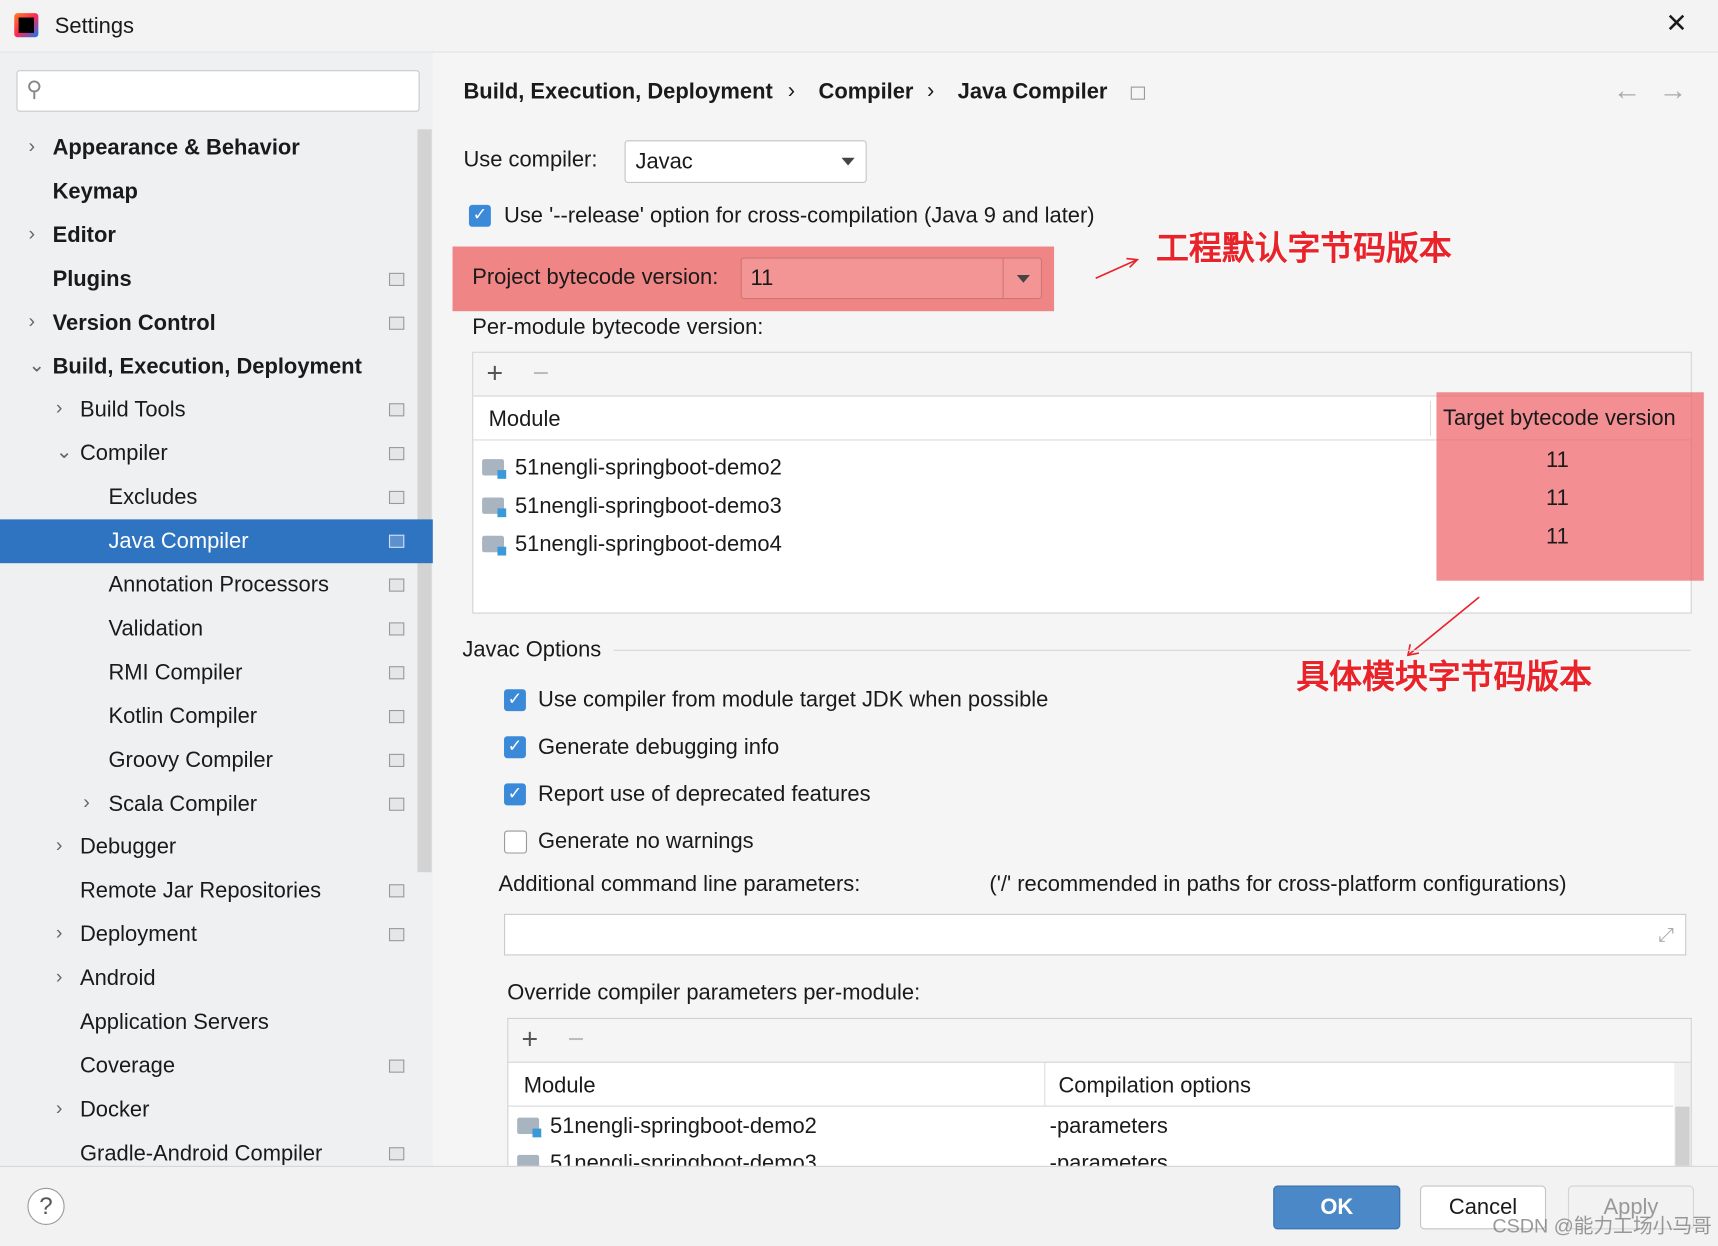  I want to click on option-label: Generate debugging info, so click(658, 747).